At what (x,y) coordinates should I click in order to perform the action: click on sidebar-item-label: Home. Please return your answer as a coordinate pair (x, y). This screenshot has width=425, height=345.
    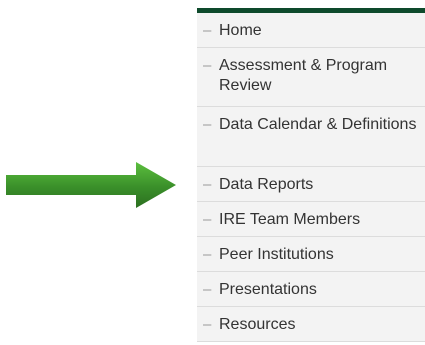
    Looking at the image, I should click on (240, 30).